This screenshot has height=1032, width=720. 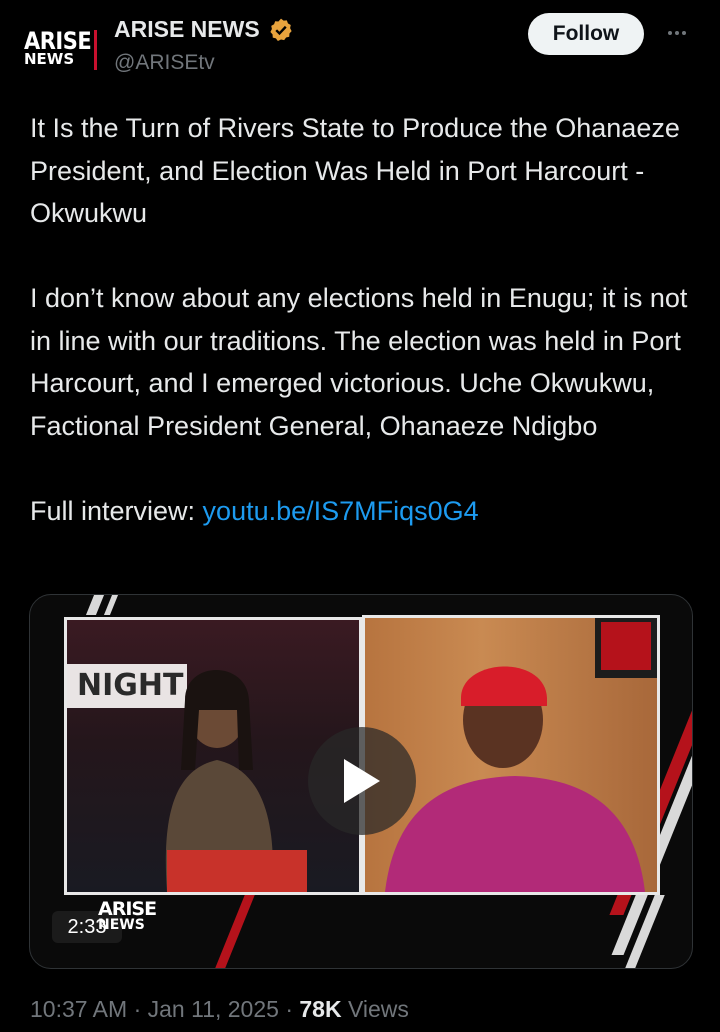 I want to click on avatar: ARISE NEWS, so click(x=62, y=49).